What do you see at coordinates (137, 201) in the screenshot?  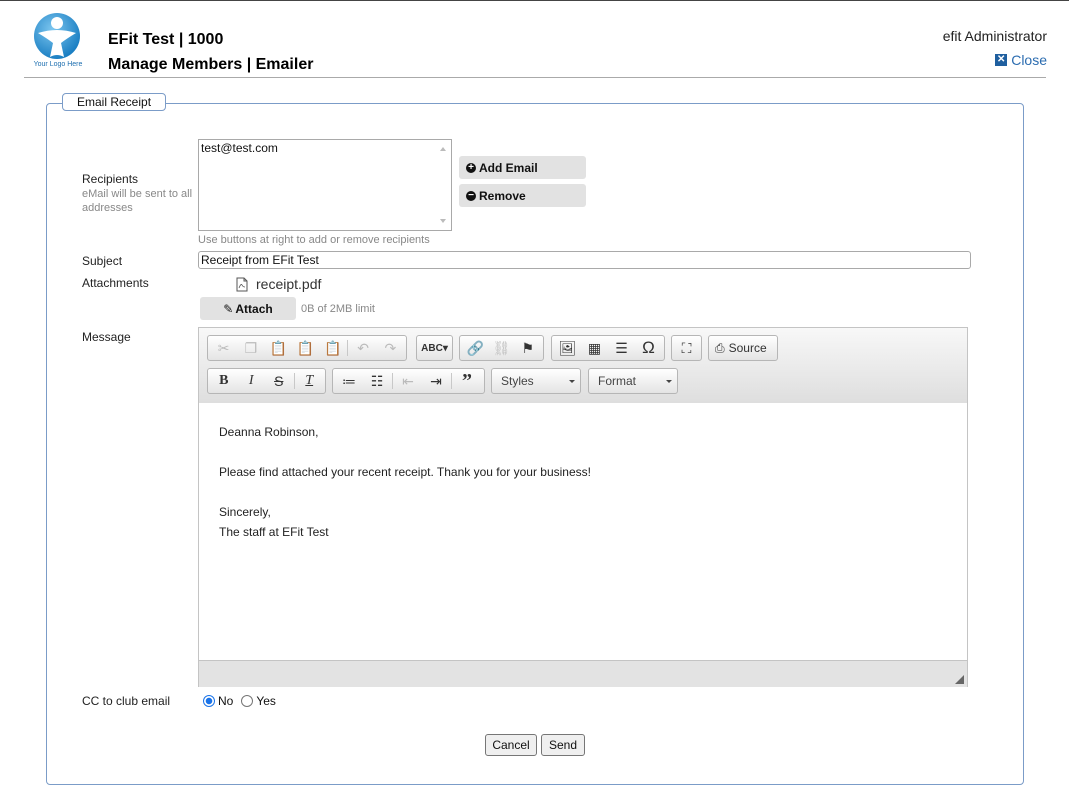 I see `recipients-hint: eMail will be sent to all addresses` at bounding box center [137, 201].